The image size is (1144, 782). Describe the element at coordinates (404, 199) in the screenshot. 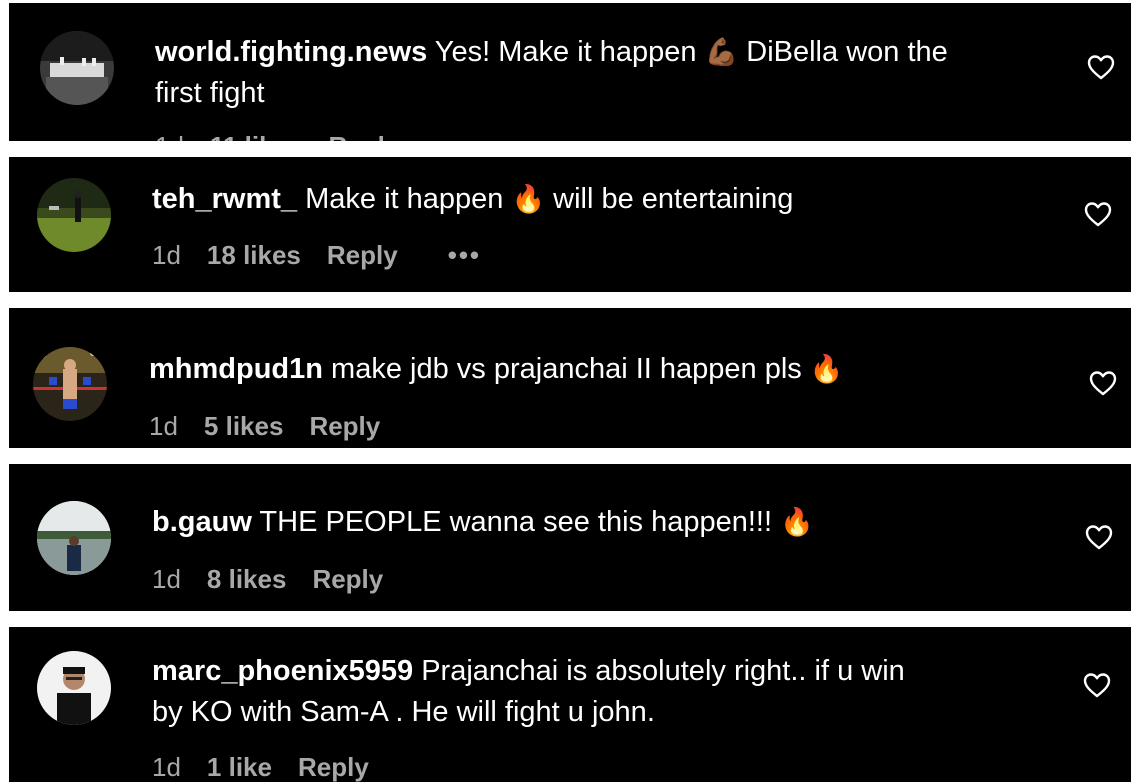

I see `comment-body: Make it happen` at that location.